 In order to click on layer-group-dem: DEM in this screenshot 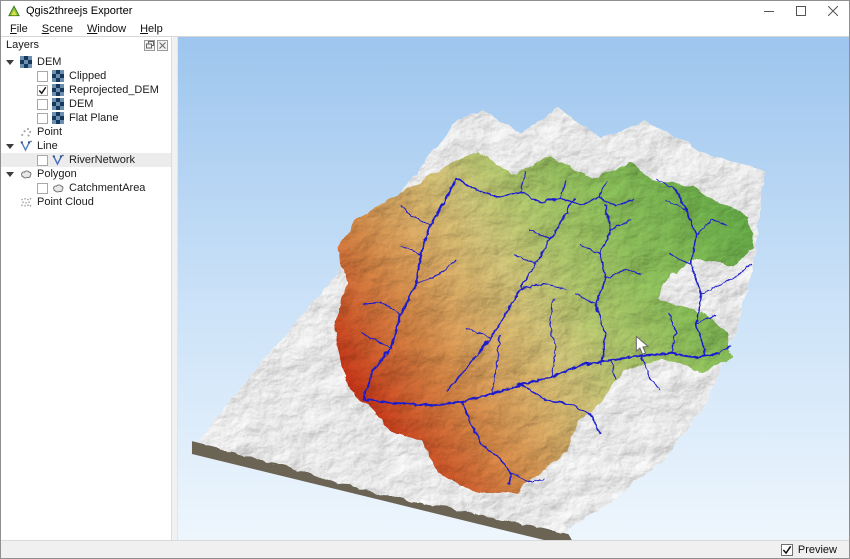, I will do `click(86, 62)`.